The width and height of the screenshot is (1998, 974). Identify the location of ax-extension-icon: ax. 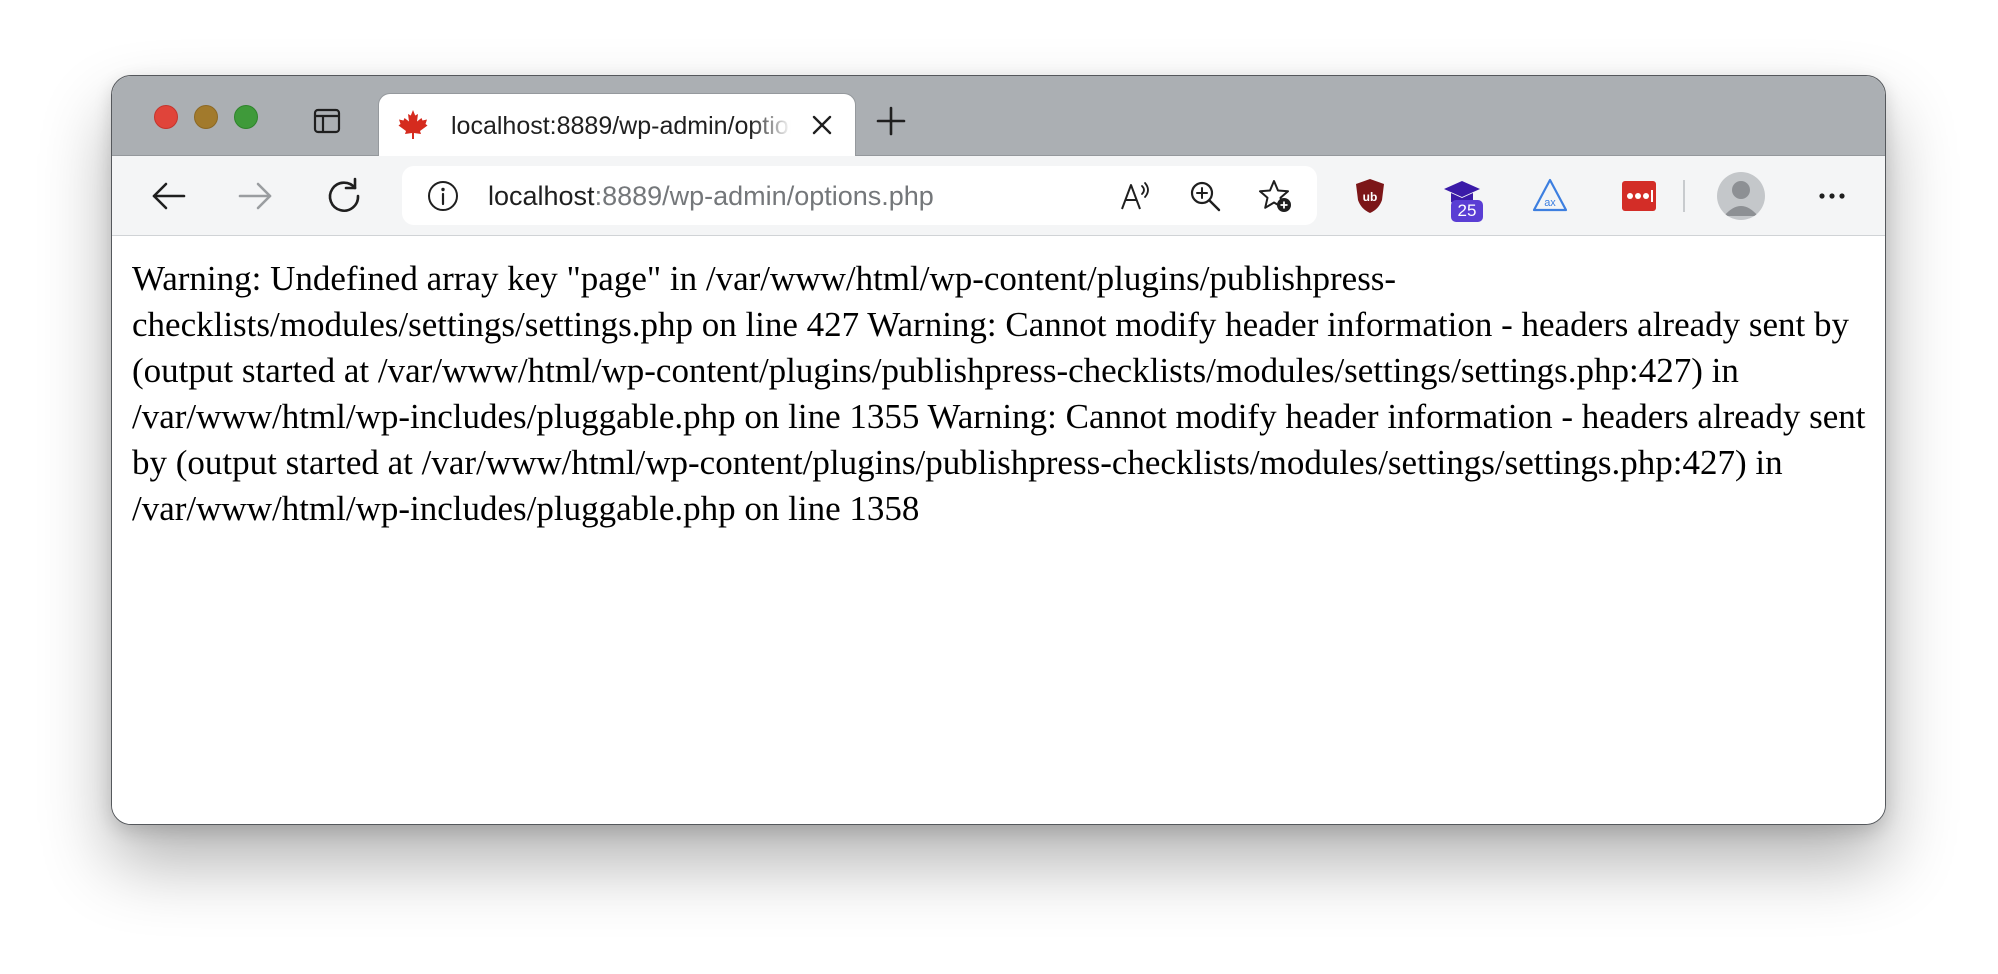
(1550, 196).